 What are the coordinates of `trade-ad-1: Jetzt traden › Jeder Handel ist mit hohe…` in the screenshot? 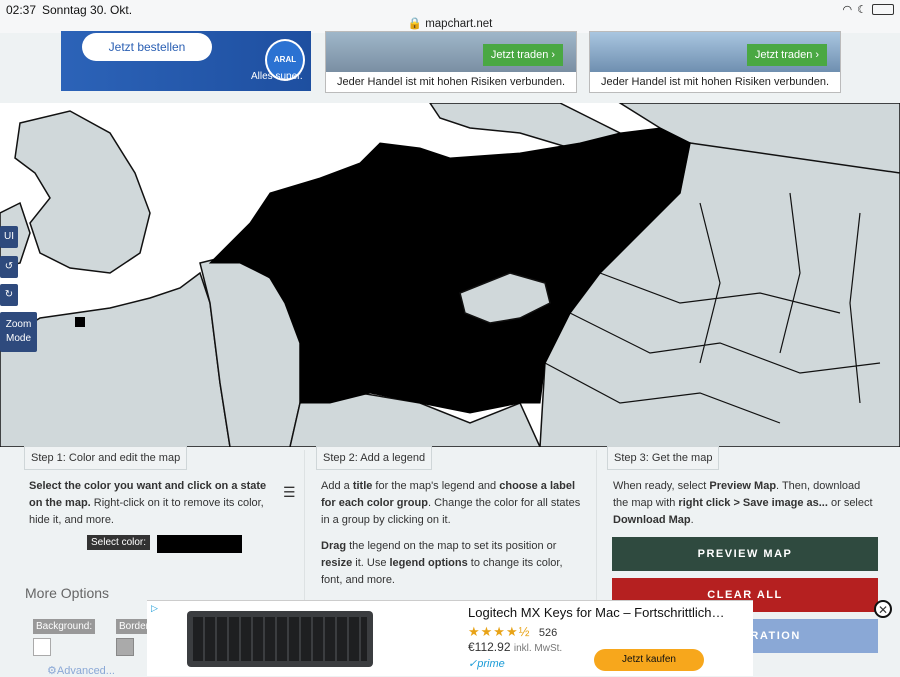 It's located at (451, 62).